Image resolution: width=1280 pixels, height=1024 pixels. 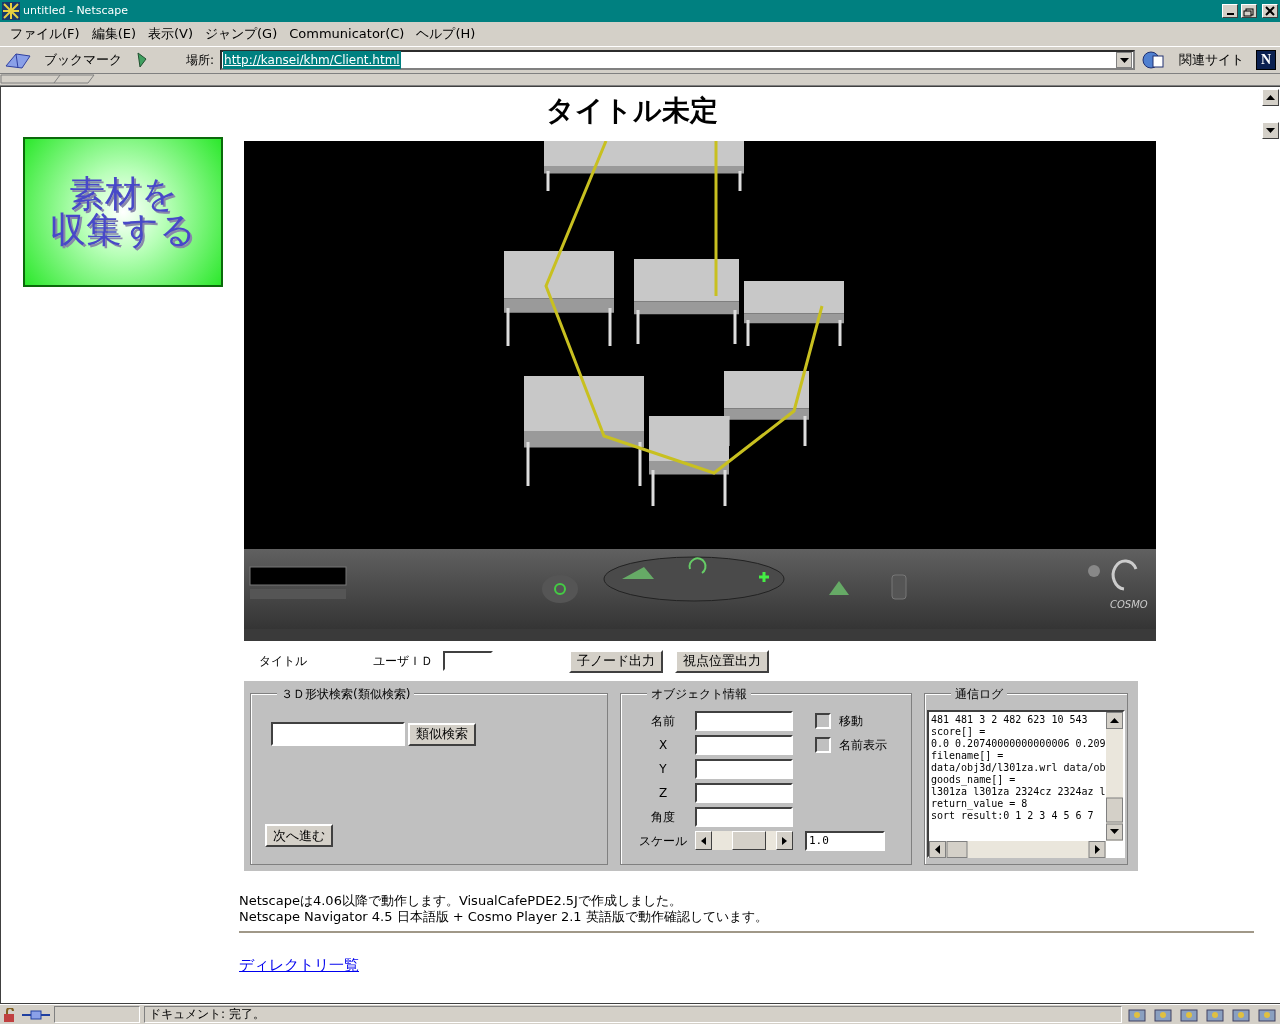 I want to click on scroll-right-button, so click(x=784, y=840).